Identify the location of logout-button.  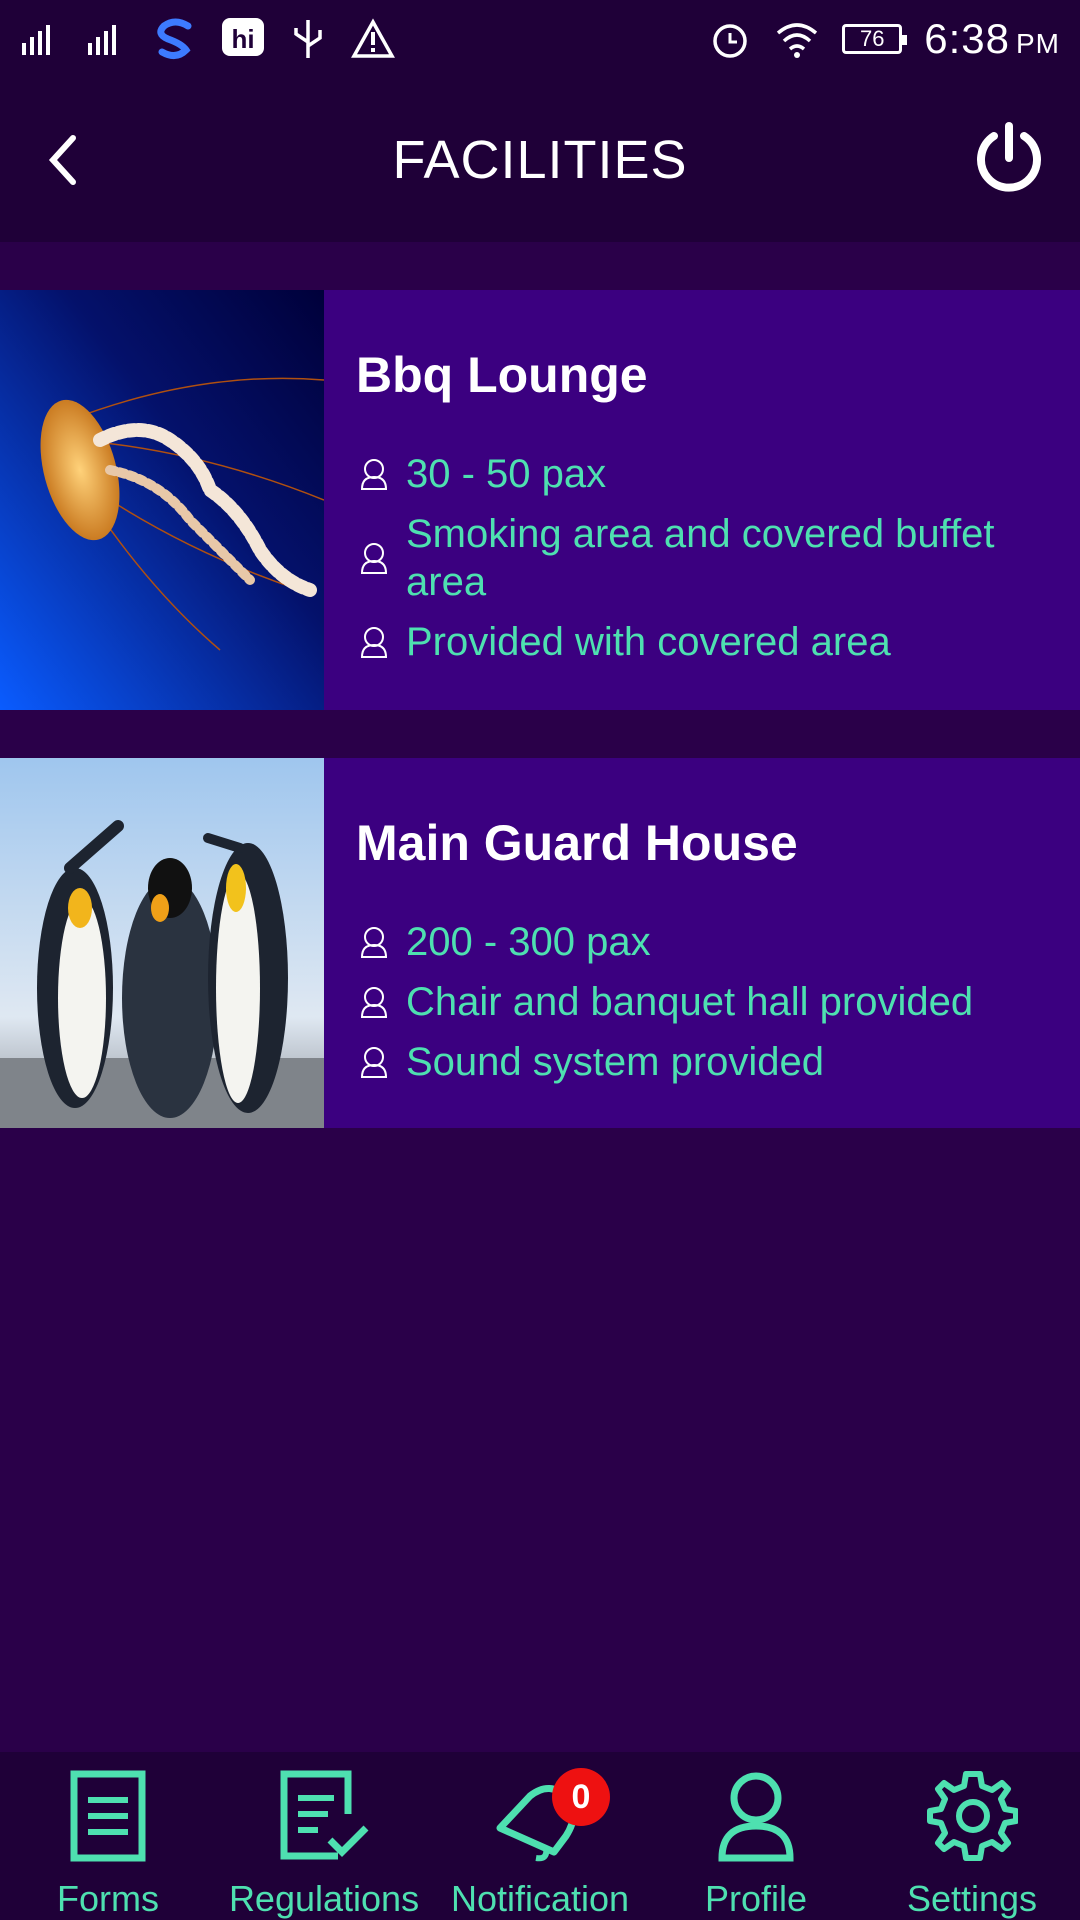
(1009, 159).